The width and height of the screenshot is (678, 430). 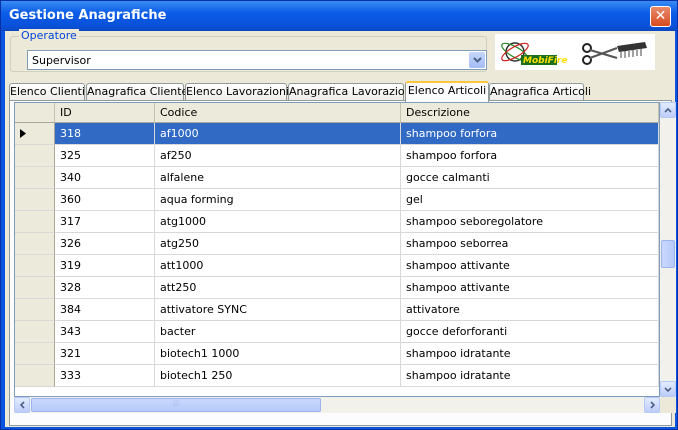 I want to click on operator-group-label: Operatore, so click(x=49, y=35).